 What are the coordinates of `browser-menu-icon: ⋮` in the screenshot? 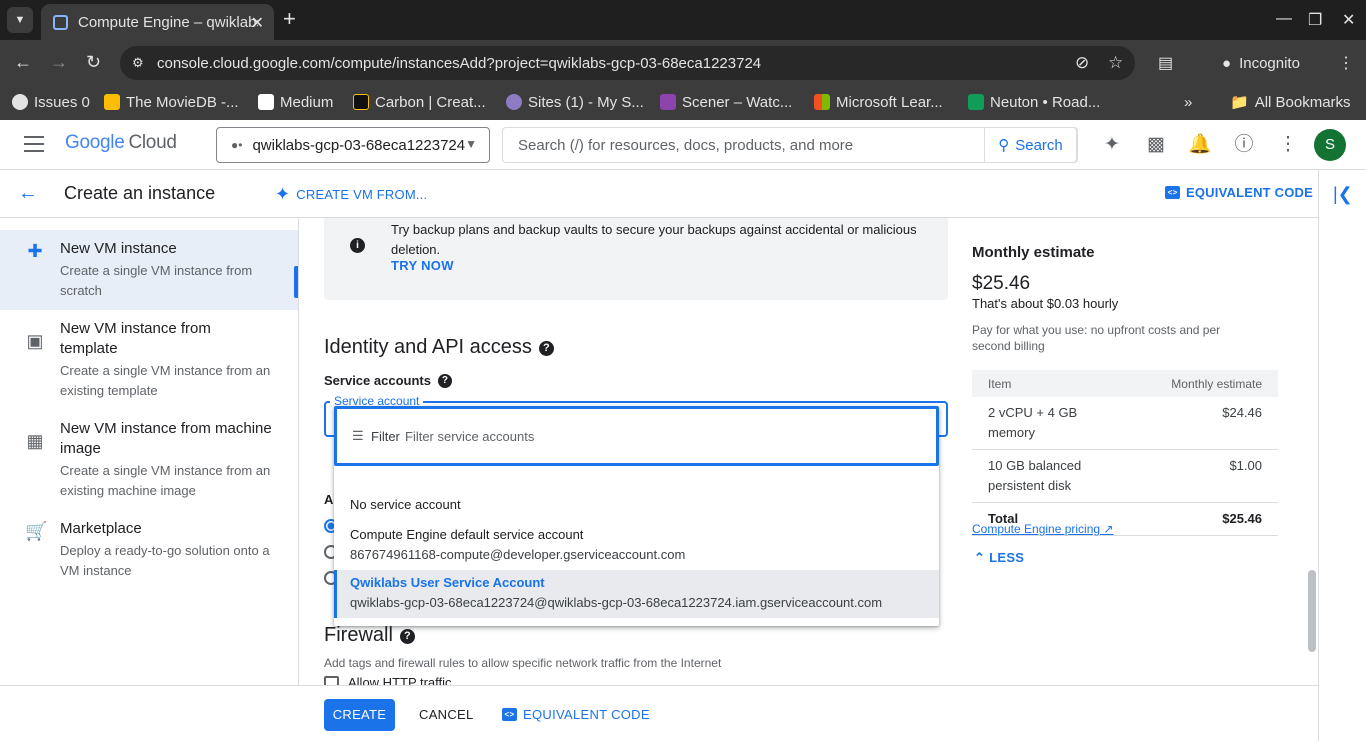 It's located at (1346, 63).